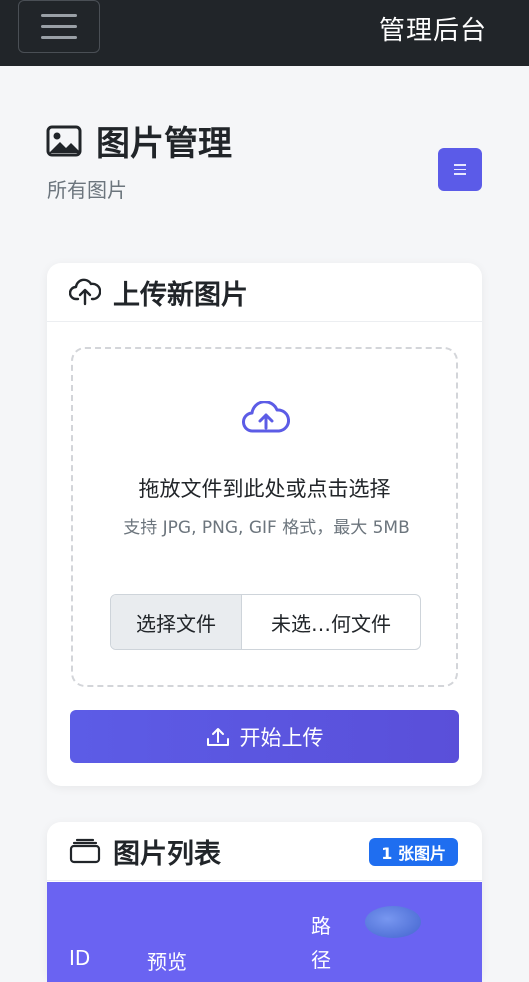 The width and height of the screenshot is (529, 982). Describe the element at coordinates (87, 190) in the screenshot. I see `page-subtitle: 所有图片` at that location.